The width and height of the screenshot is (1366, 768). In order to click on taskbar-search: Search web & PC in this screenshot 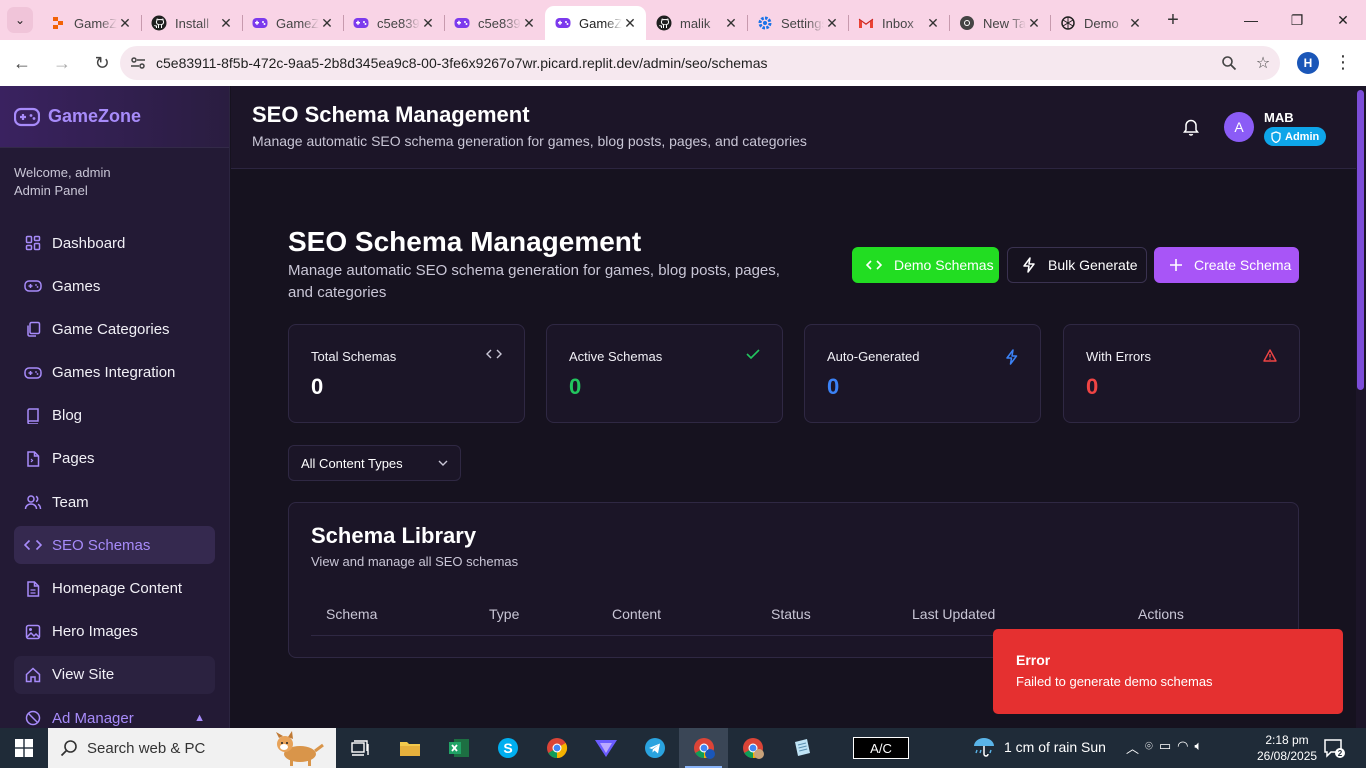, I will do `click(192, 748)`.